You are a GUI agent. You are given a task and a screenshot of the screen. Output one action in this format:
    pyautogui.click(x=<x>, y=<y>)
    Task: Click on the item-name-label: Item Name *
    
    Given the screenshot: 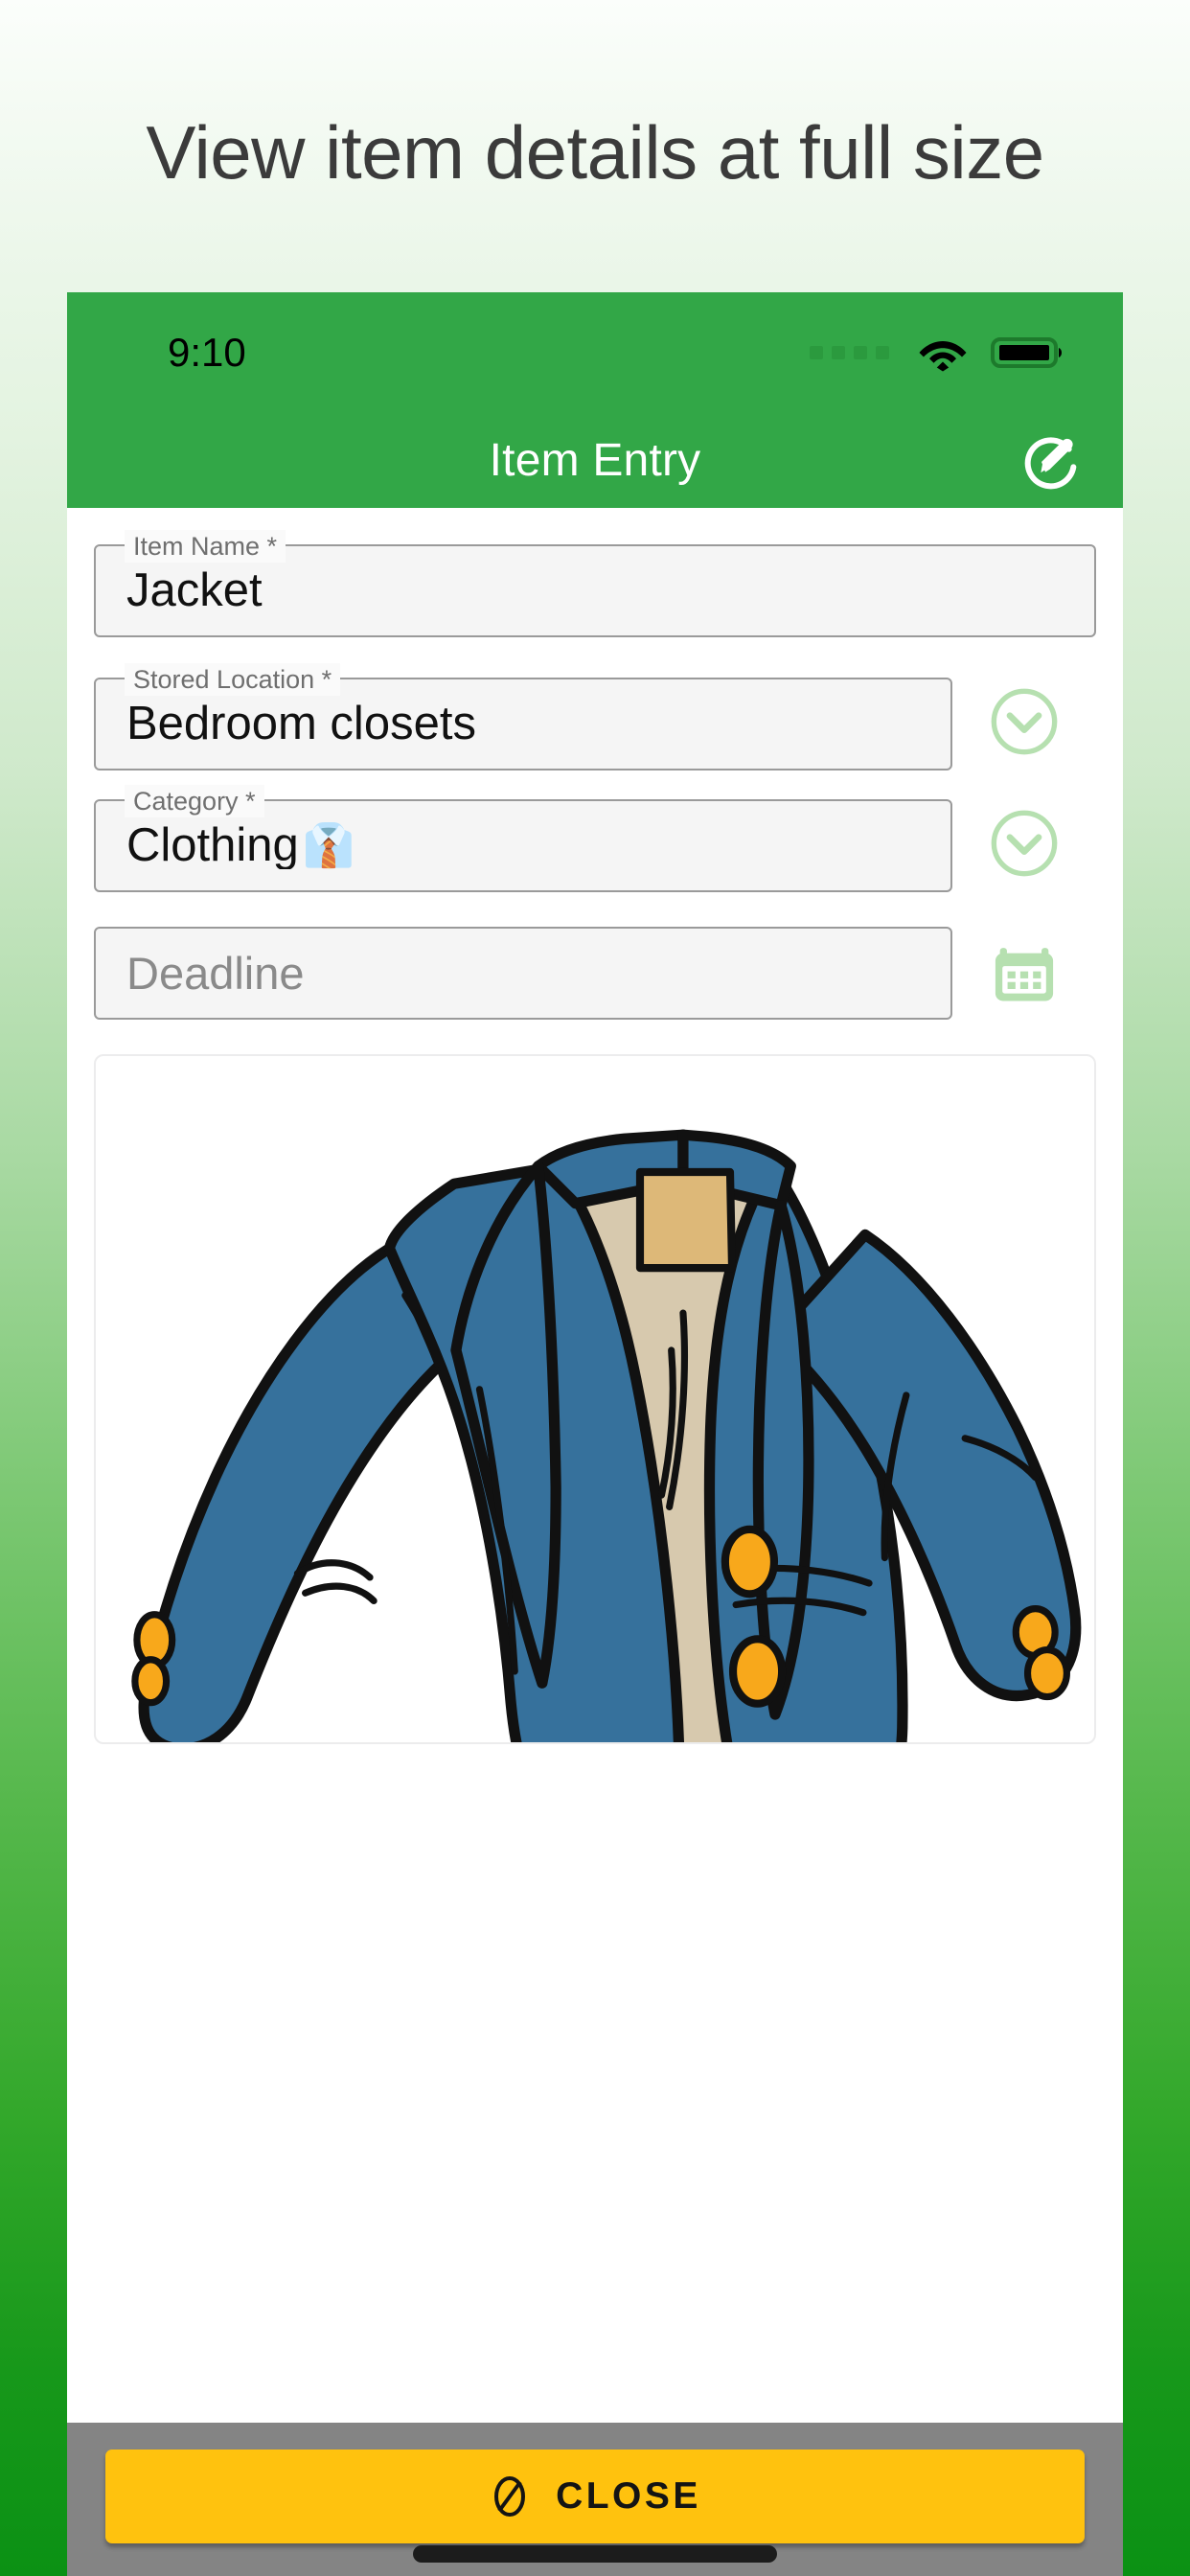 What is the action you would take?
    pyautogui.click(x=206, y=546)
    